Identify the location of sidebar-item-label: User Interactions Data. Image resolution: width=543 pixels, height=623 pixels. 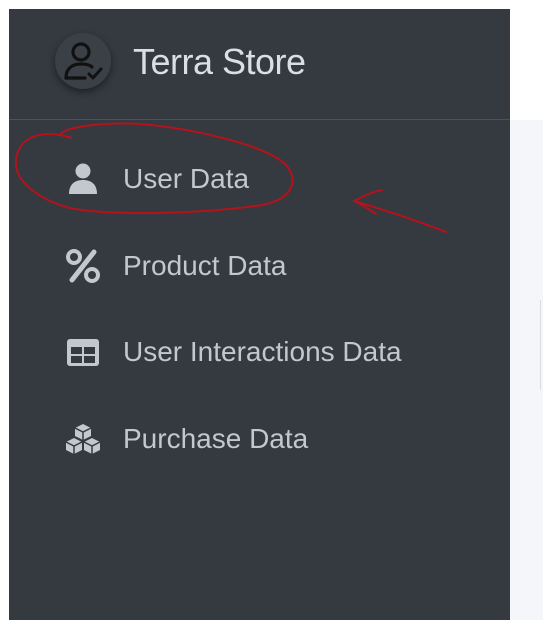
(262, 351).